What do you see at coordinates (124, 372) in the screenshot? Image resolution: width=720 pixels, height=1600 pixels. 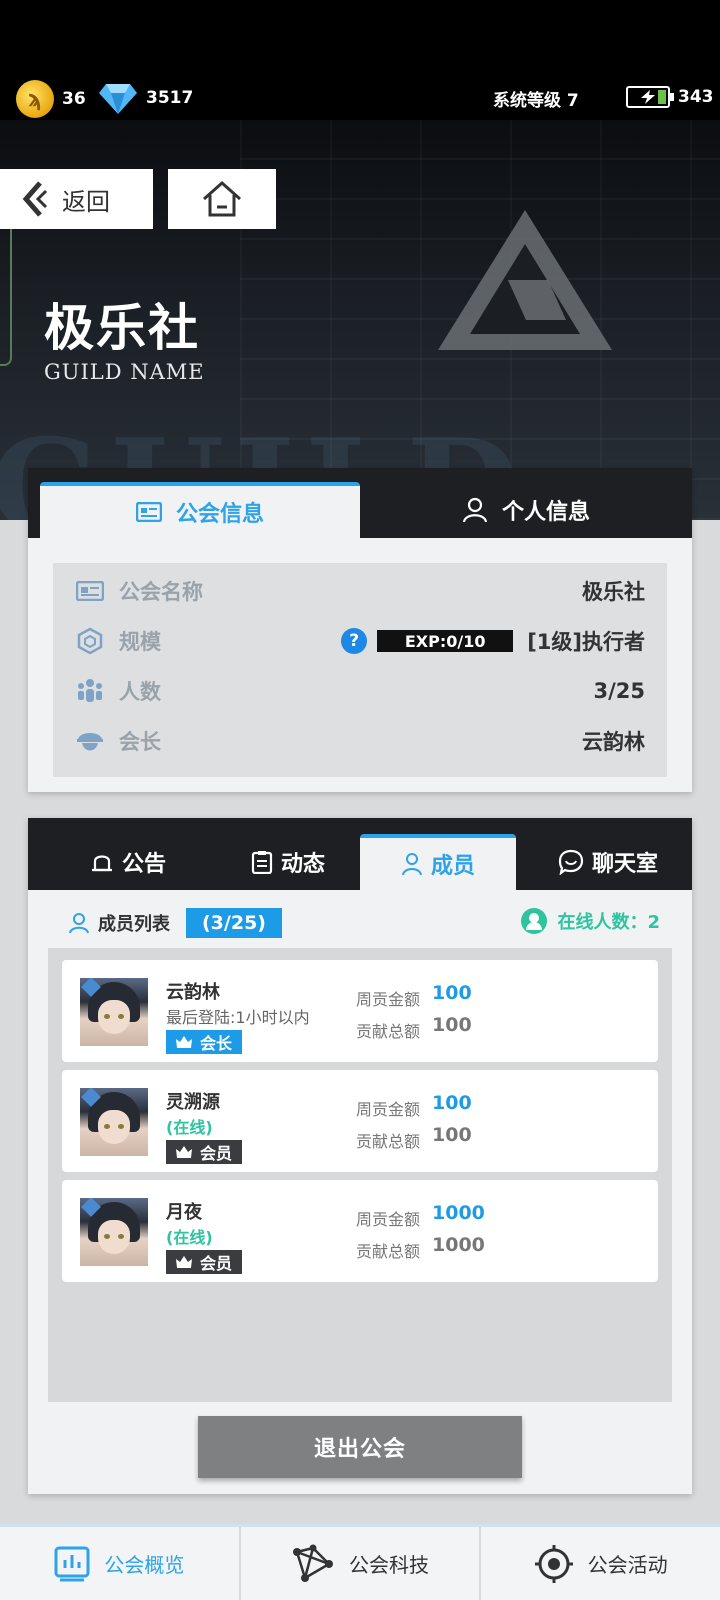 I see `guild-subtitle: GUILD NAME` at bounding box center [124, 372].